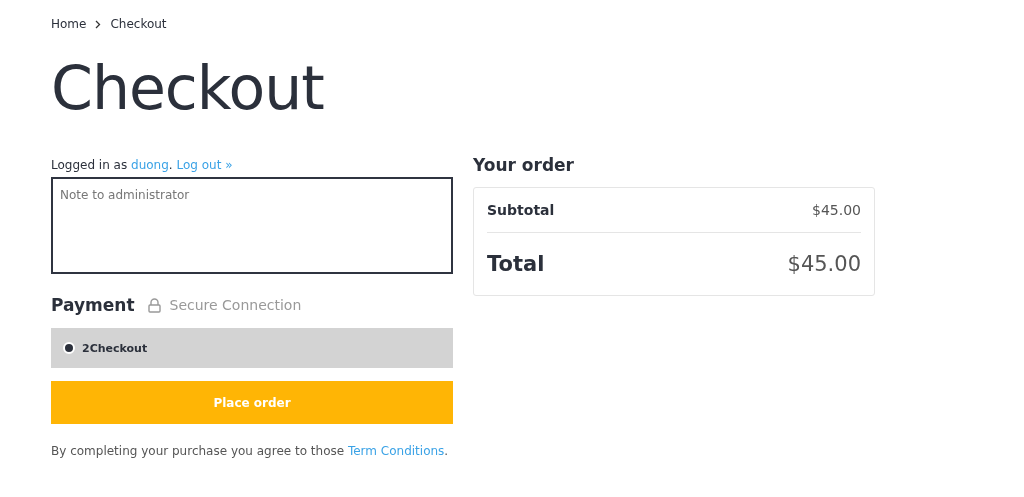  I want to click on payment-heading: Payment, so click(93, 305).